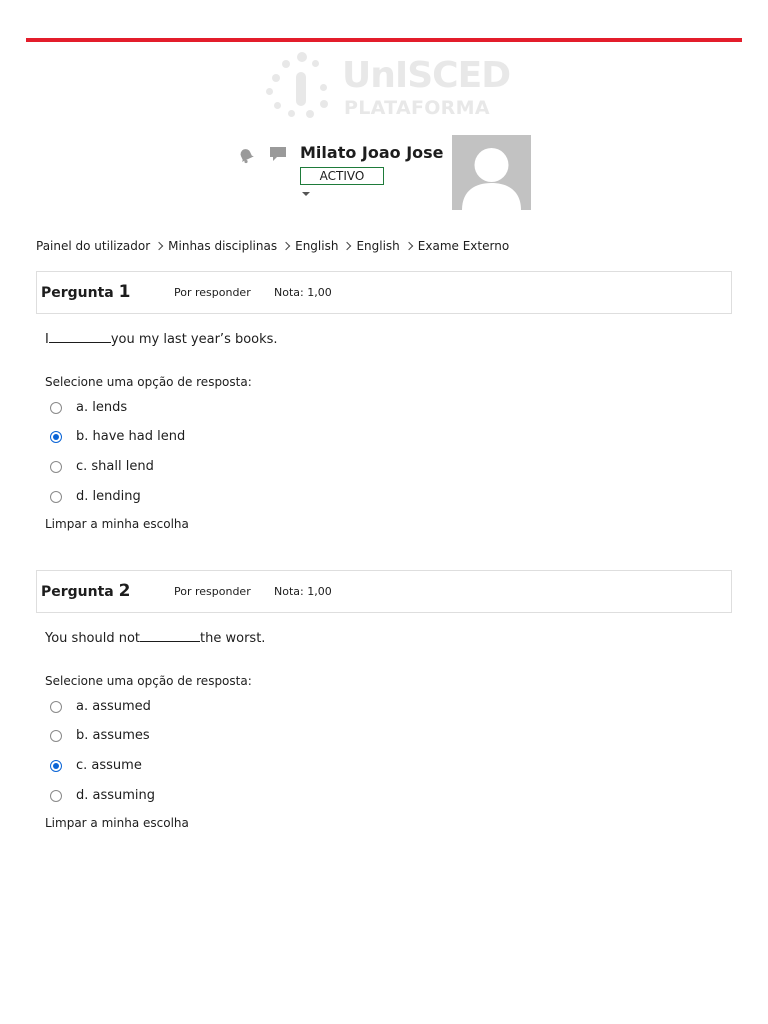 The height and width of the screenshot is (1024, 768). What do you see at coordinates (93, 638) in the screenshot?
I see `question-text-before: You should not` at bounding box center [93, 638].